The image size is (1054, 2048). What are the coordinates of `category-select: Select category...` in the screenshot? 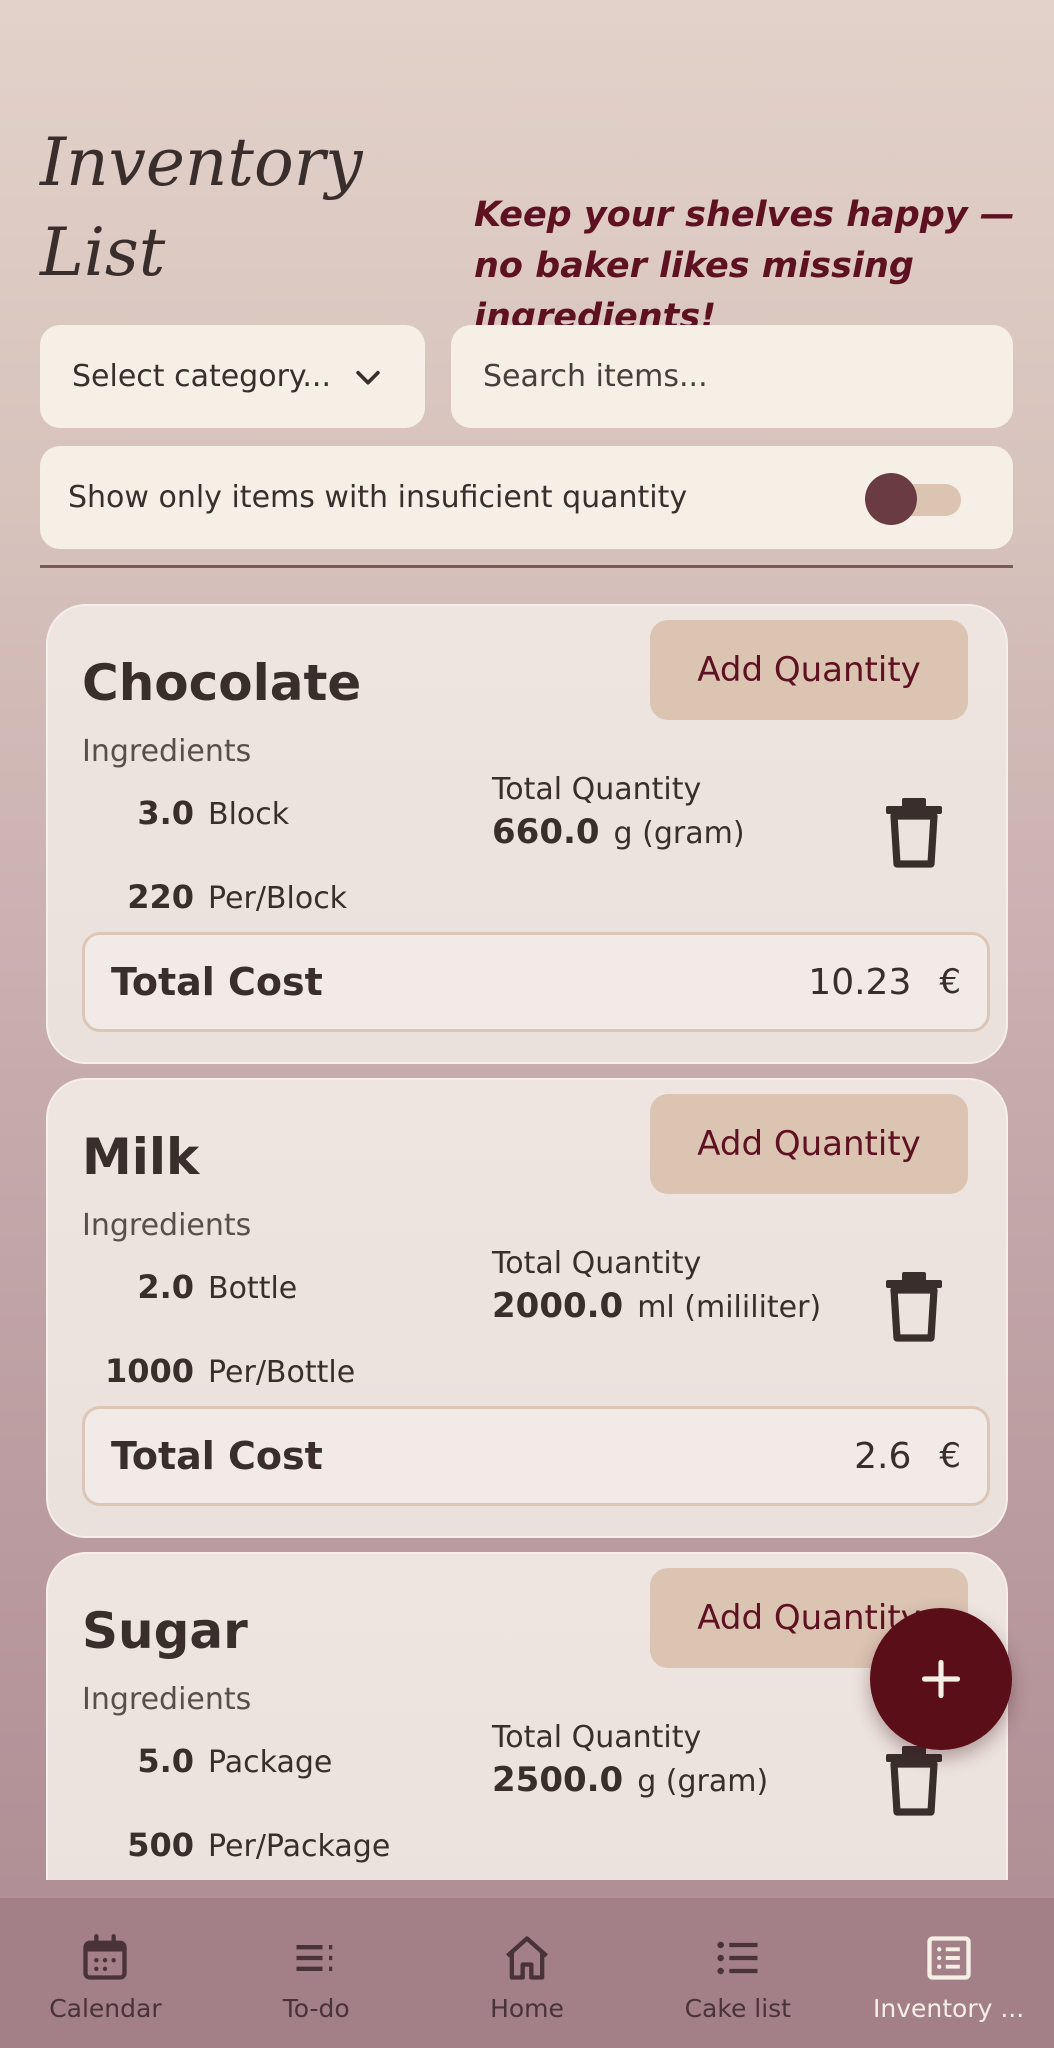 It's located at (232, 376).